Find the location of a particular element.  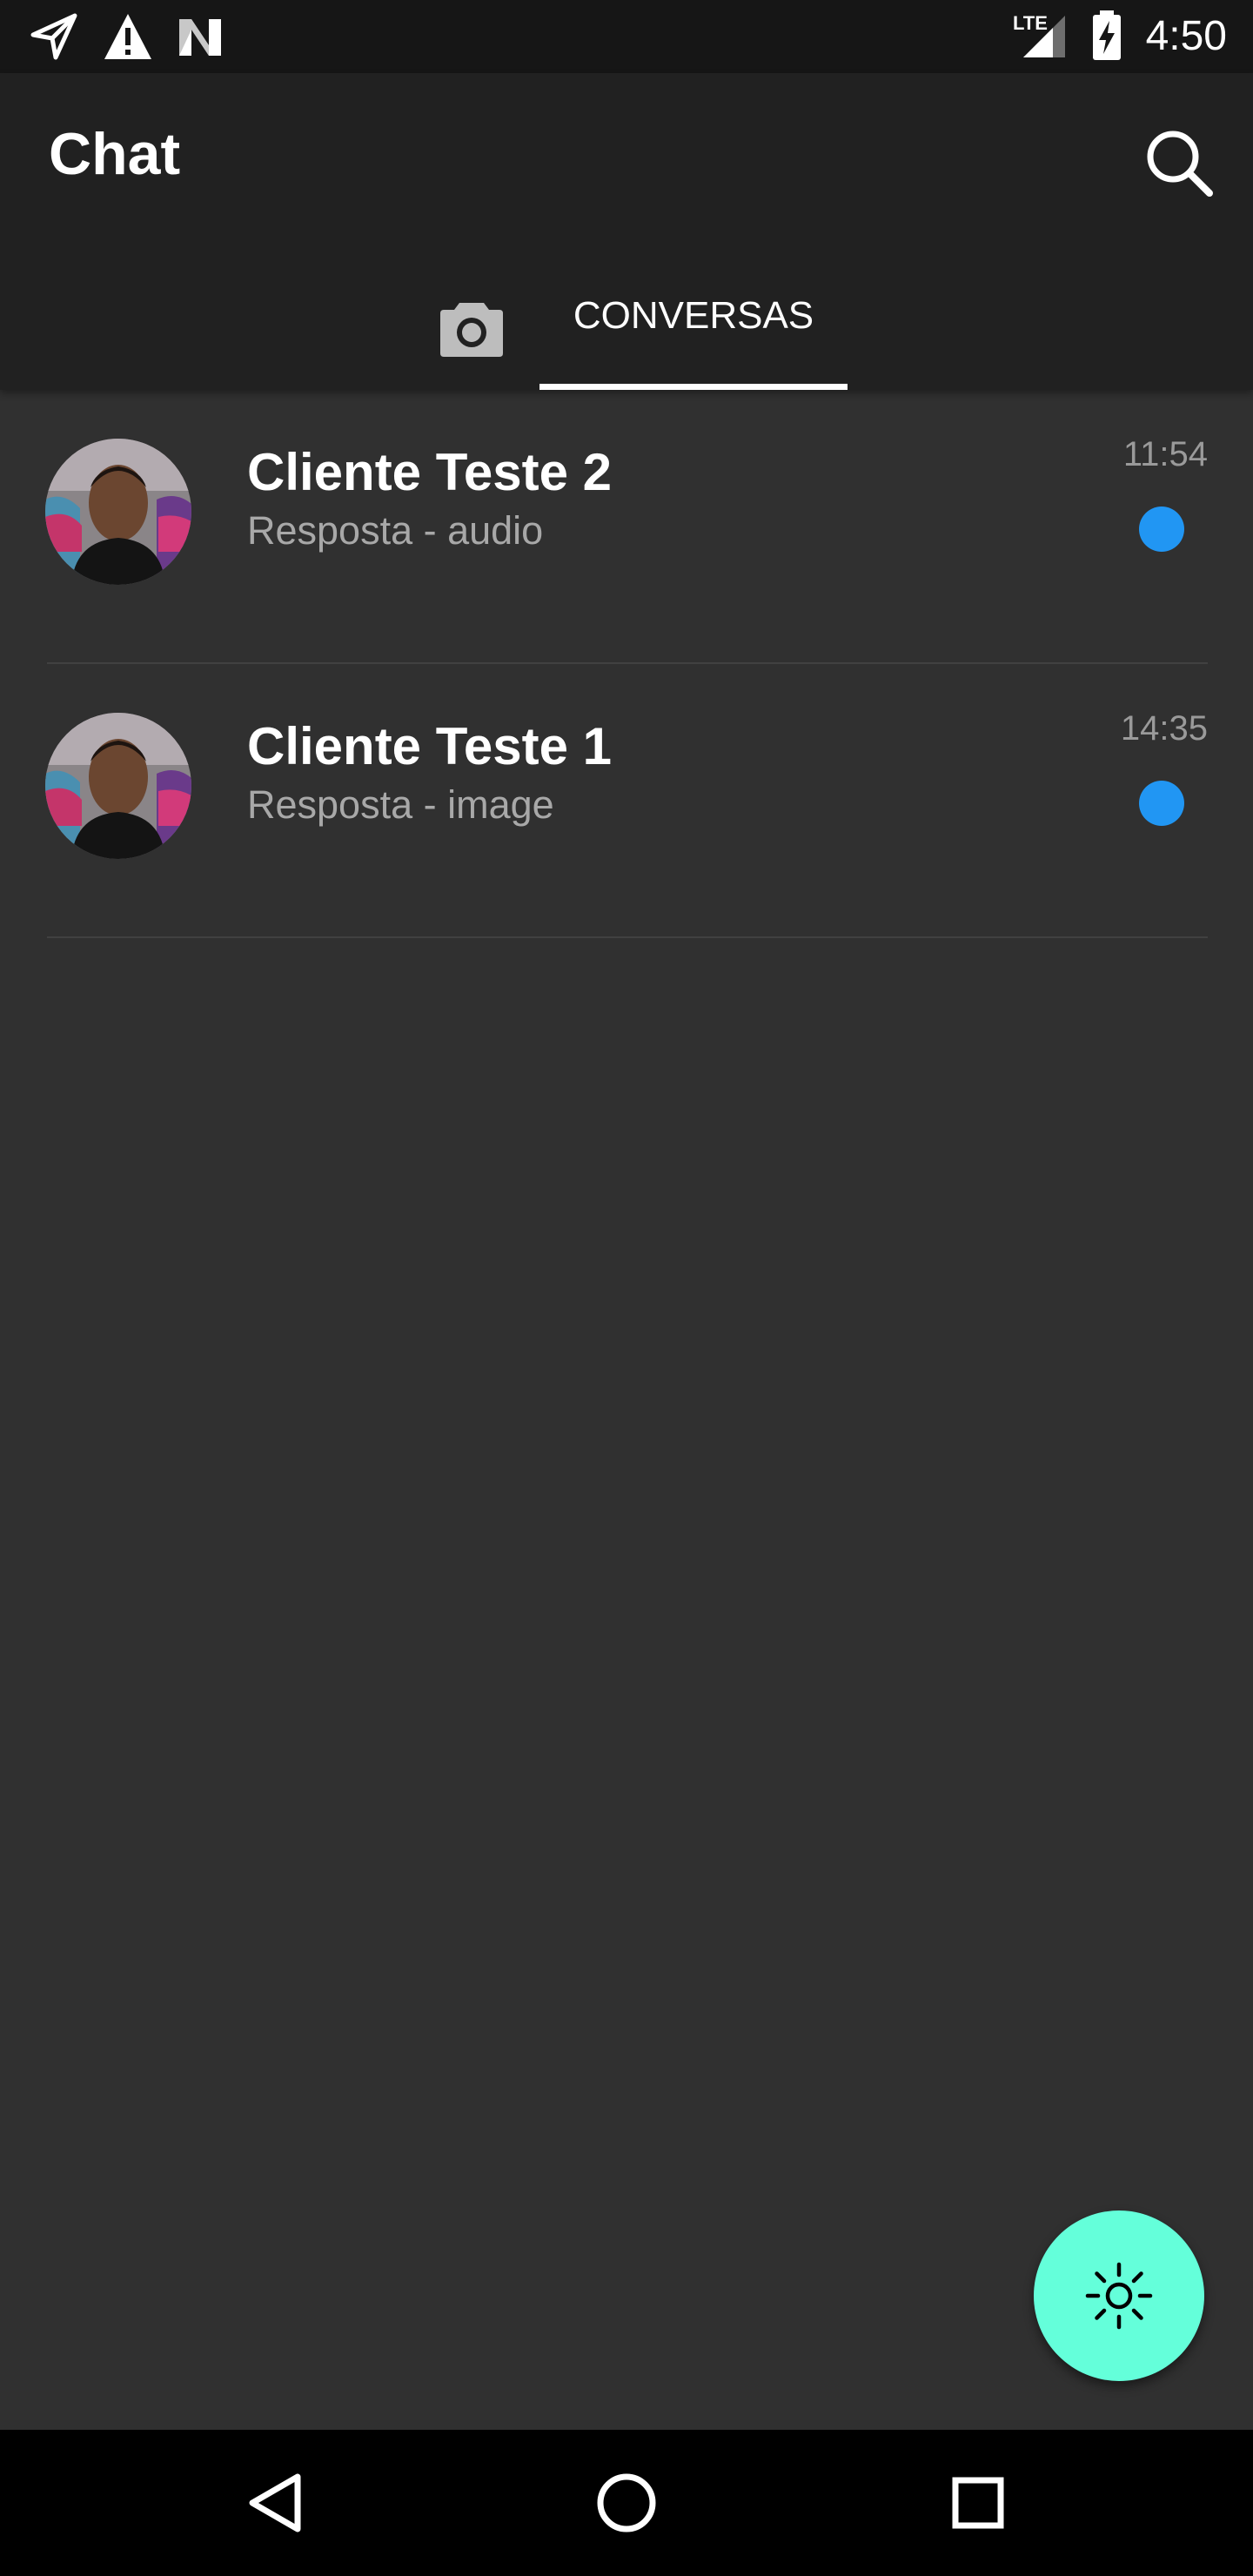

chat-name: Cliente Teste 1 is located at coordinates (430, 746).